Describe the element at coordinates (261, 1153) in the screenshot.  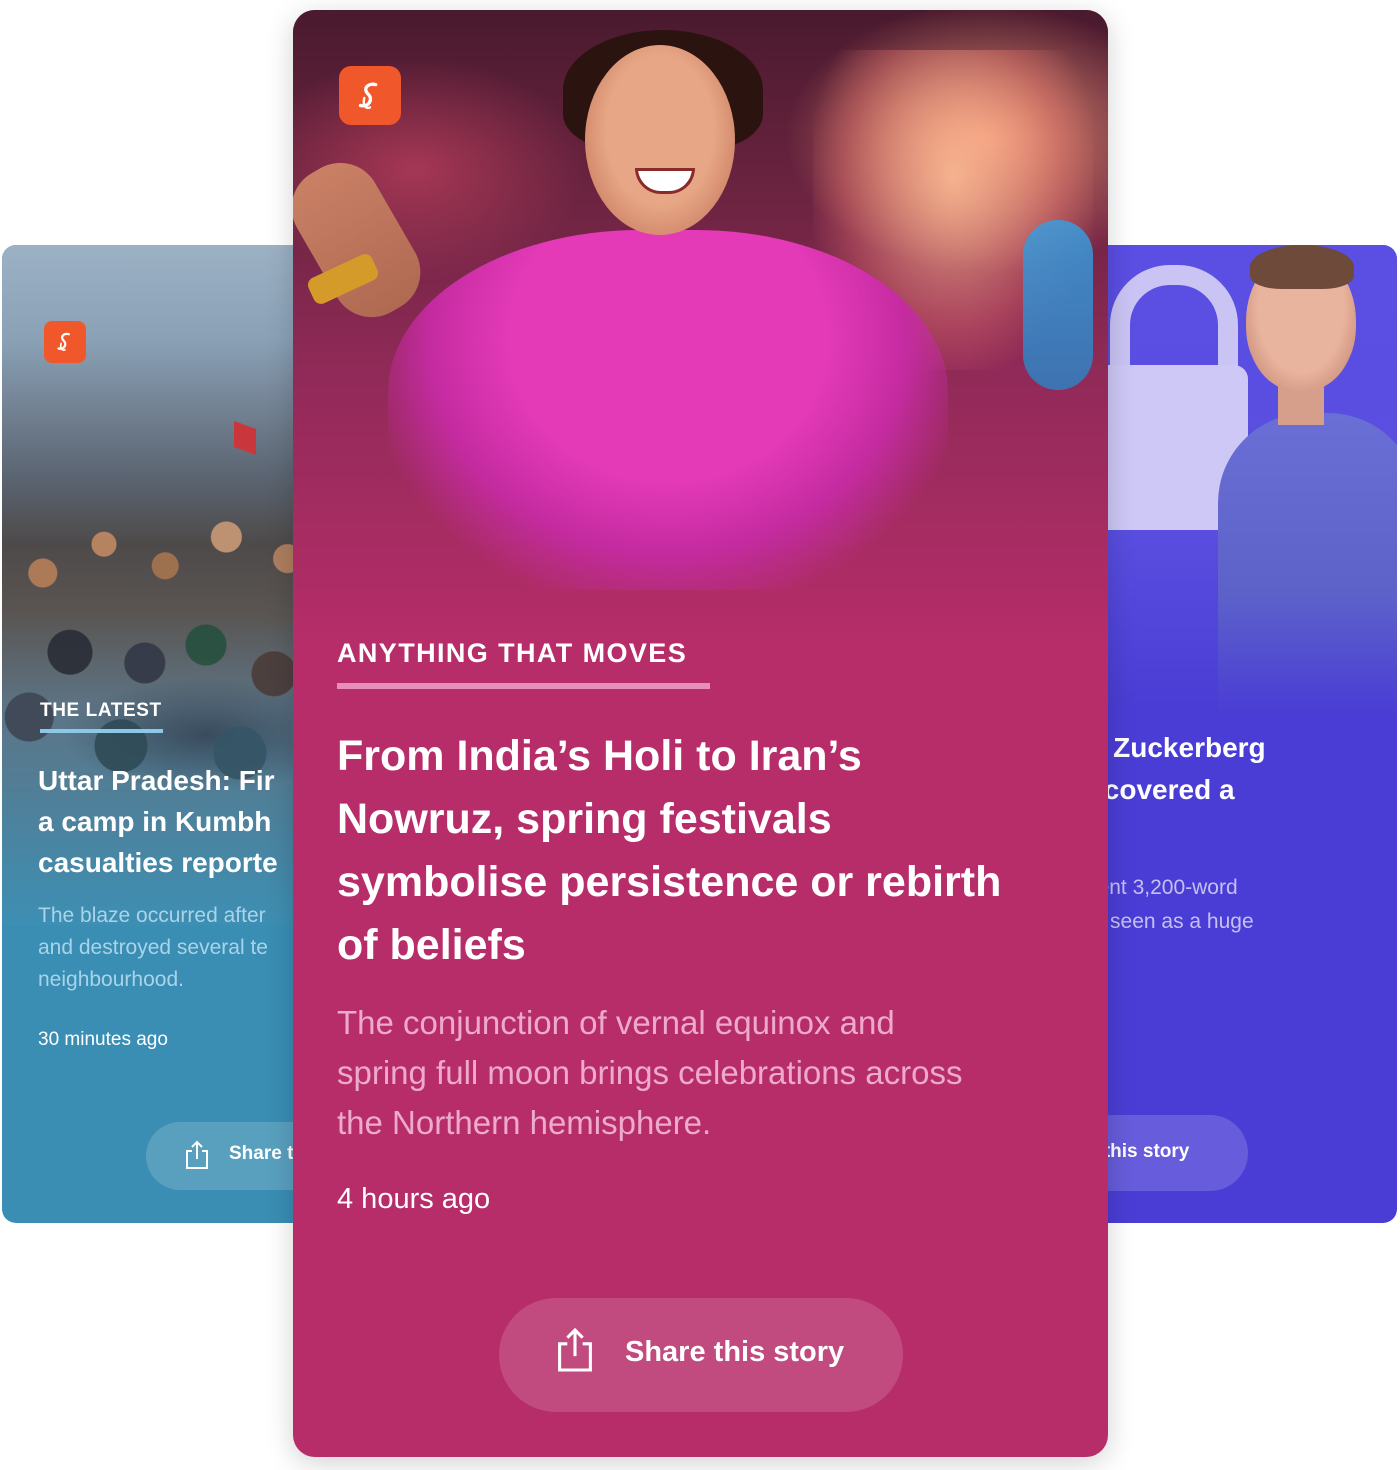
I see `share-label: Share t` at that location.